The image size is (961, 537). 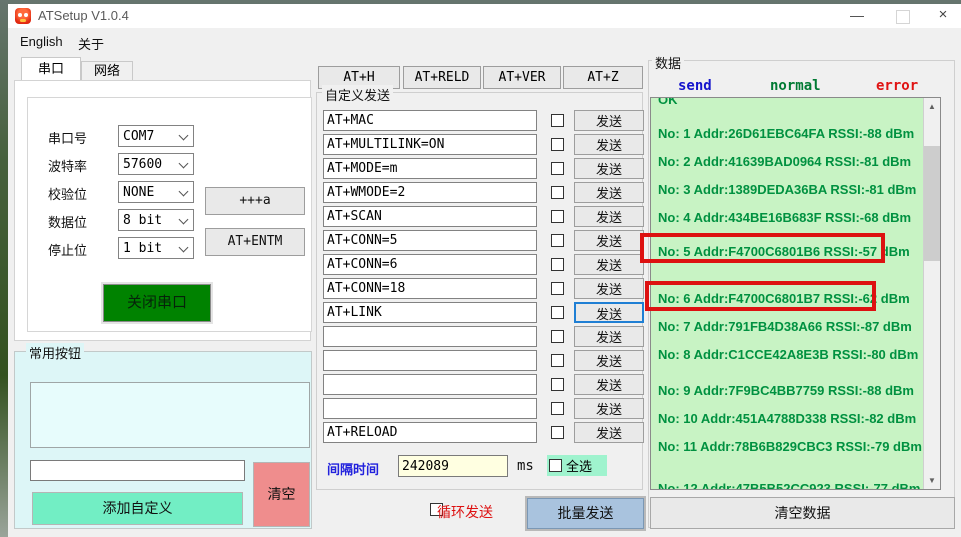 What do you see at coordinates (139, 192) in the screenshot?
I see `parity-value: NONE` at bounding box center [139, 192].